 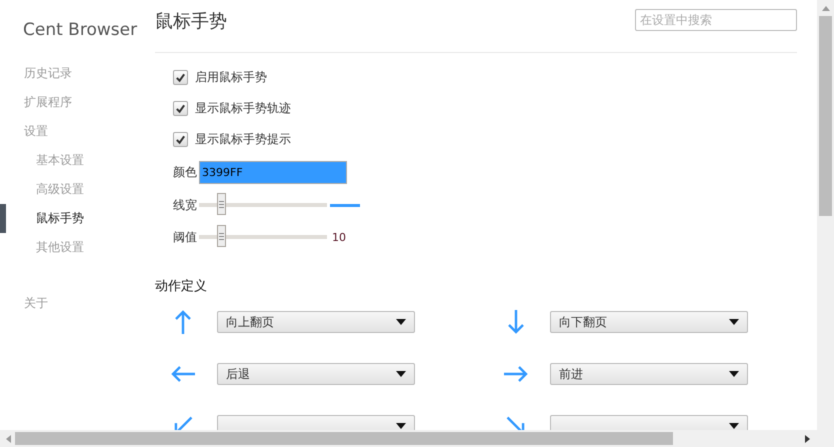 What do you see at coordinates (77, 303) in the screenshot?
I see `sidebar-item: 关于` at bounding box center [77, 303].